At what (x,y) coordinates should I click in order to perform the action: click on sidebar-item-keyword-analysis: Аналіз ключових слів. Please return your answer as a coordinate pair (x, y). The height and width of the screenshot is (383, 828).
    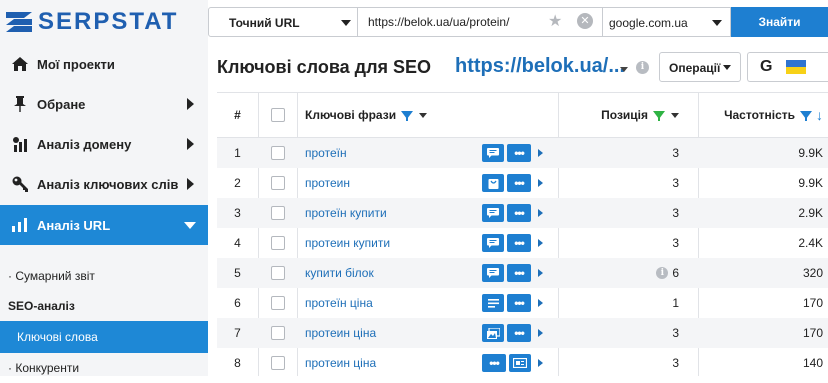
    Looking at the image, I should click on (104, 184).